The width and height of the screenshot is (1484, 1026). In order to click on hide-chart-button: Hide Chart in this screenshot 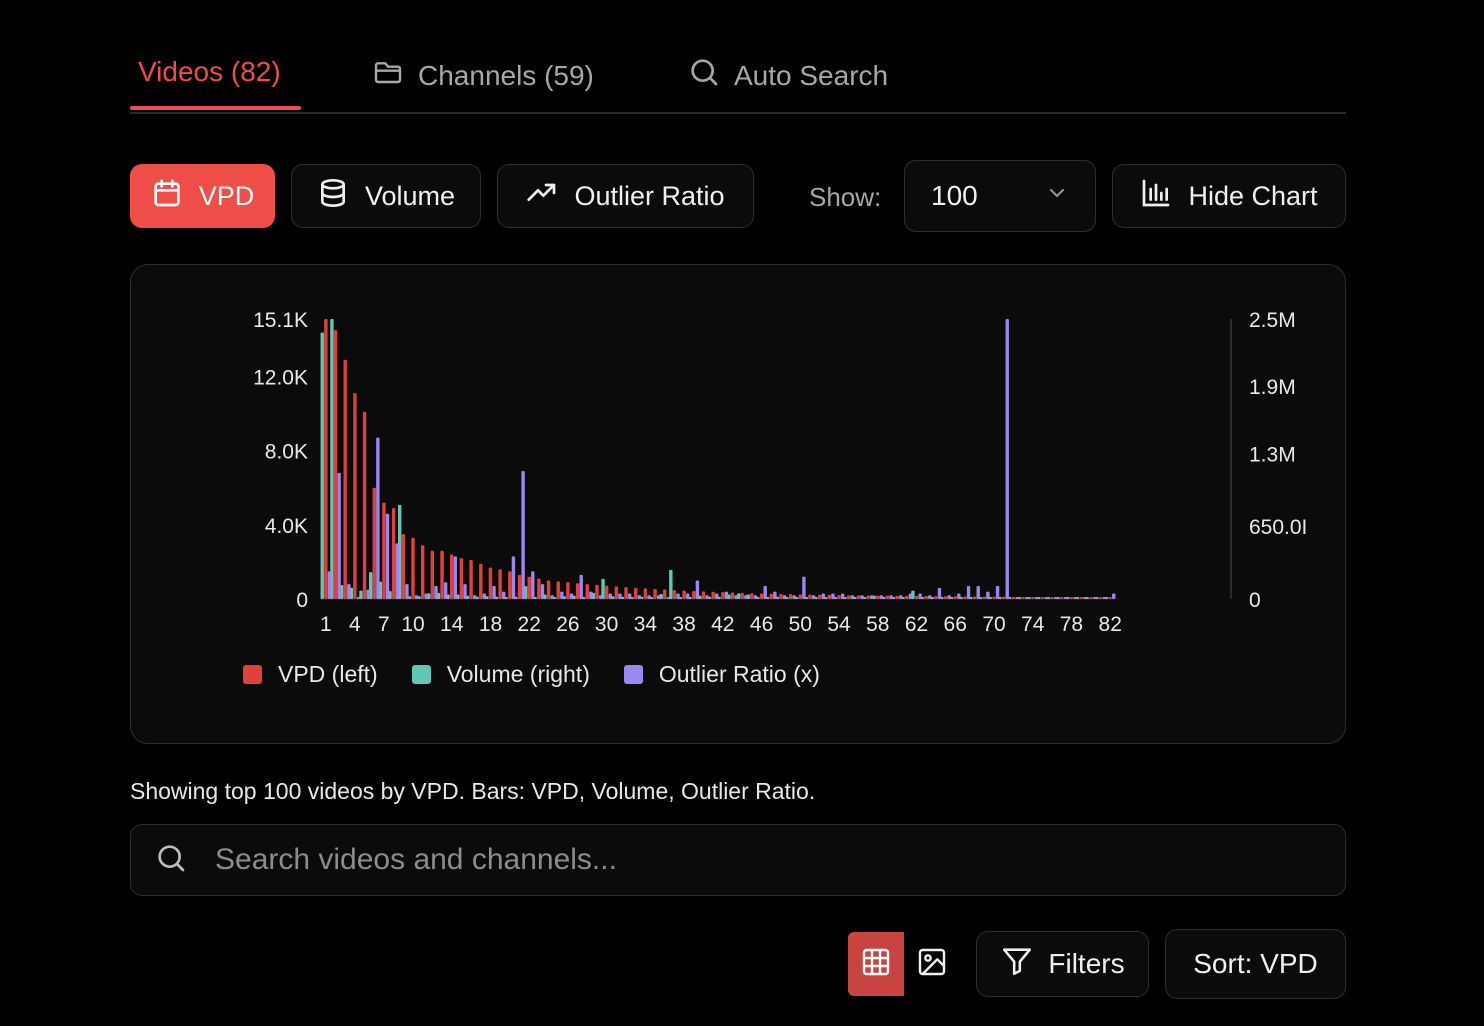, I will do `click(1229, 196)`.